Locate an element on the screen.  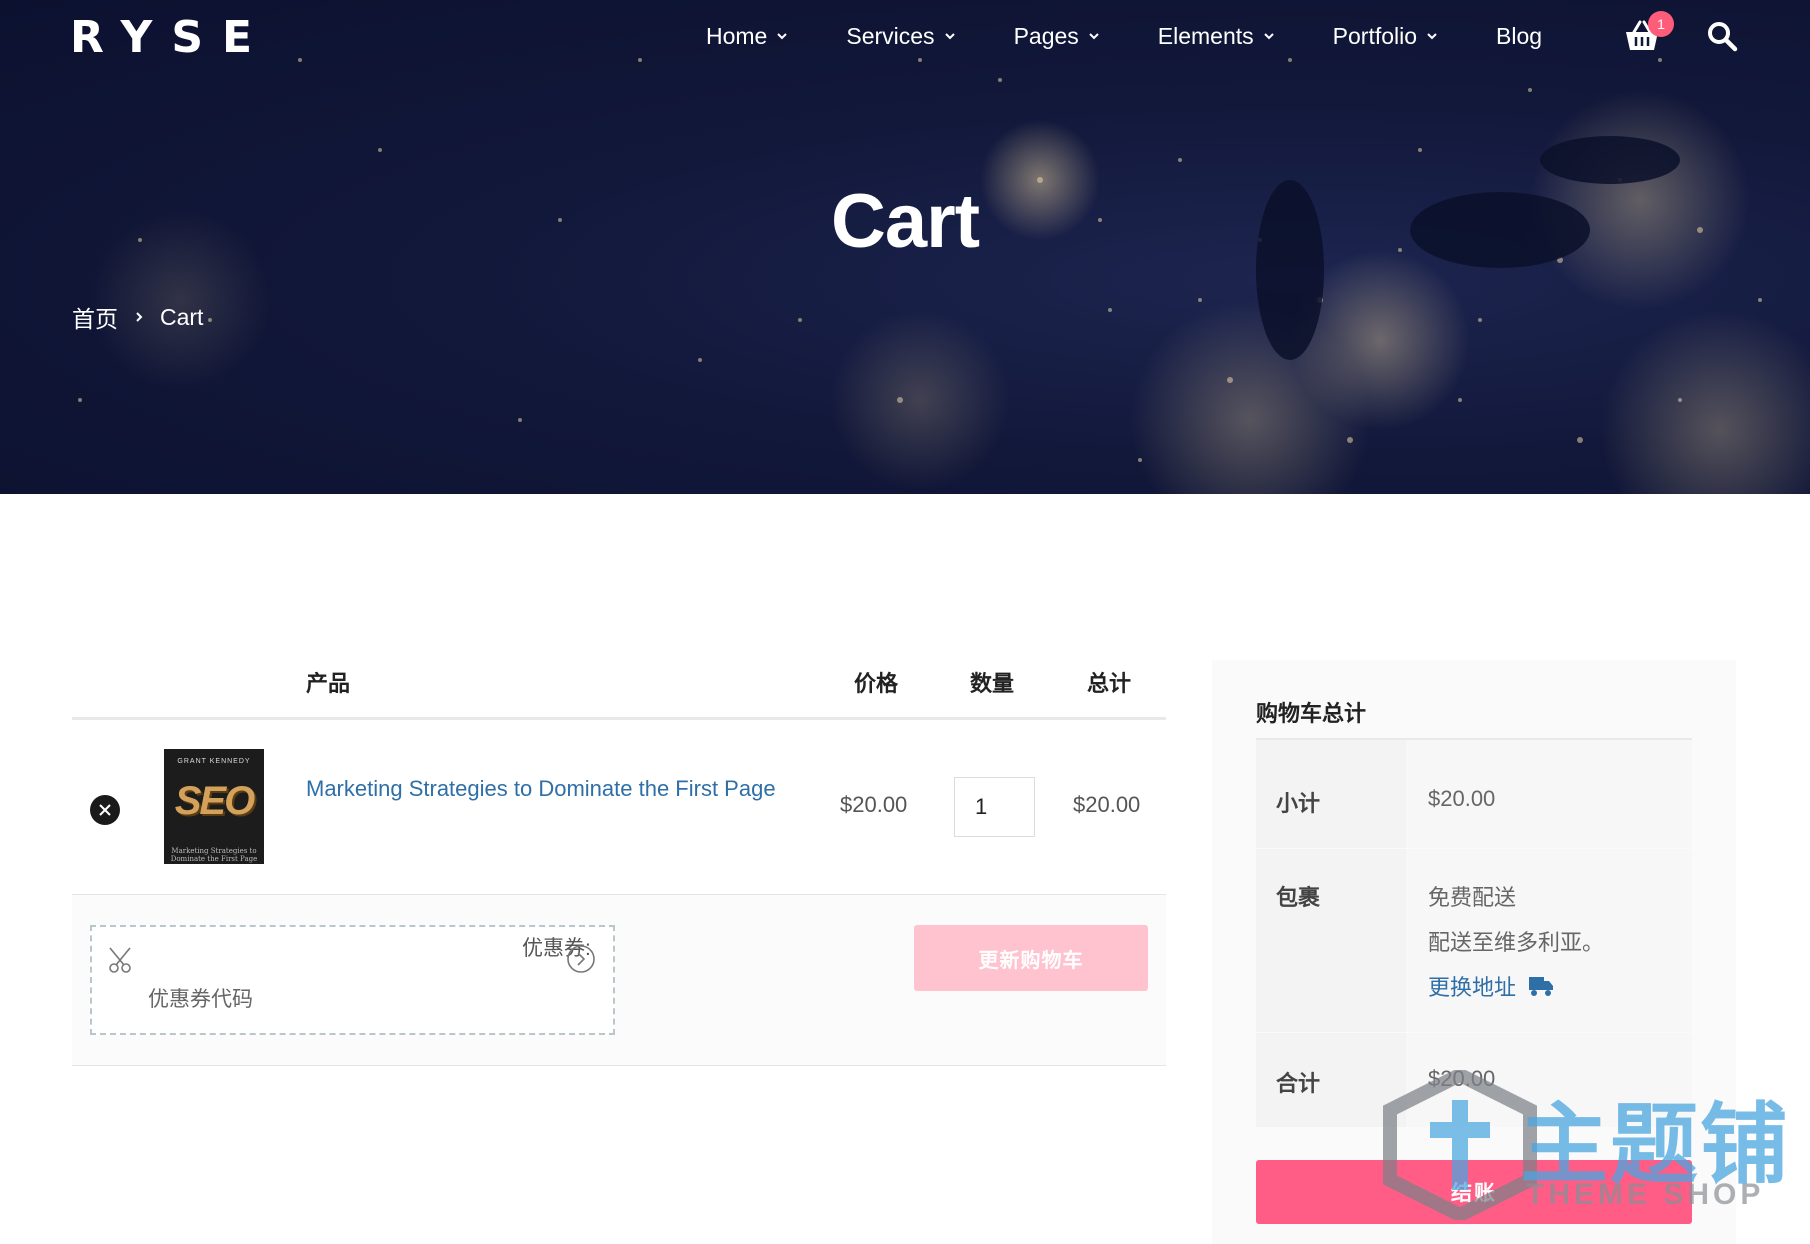
breadcrumb-home-link: 首页 is located at coordinates (95, 317).